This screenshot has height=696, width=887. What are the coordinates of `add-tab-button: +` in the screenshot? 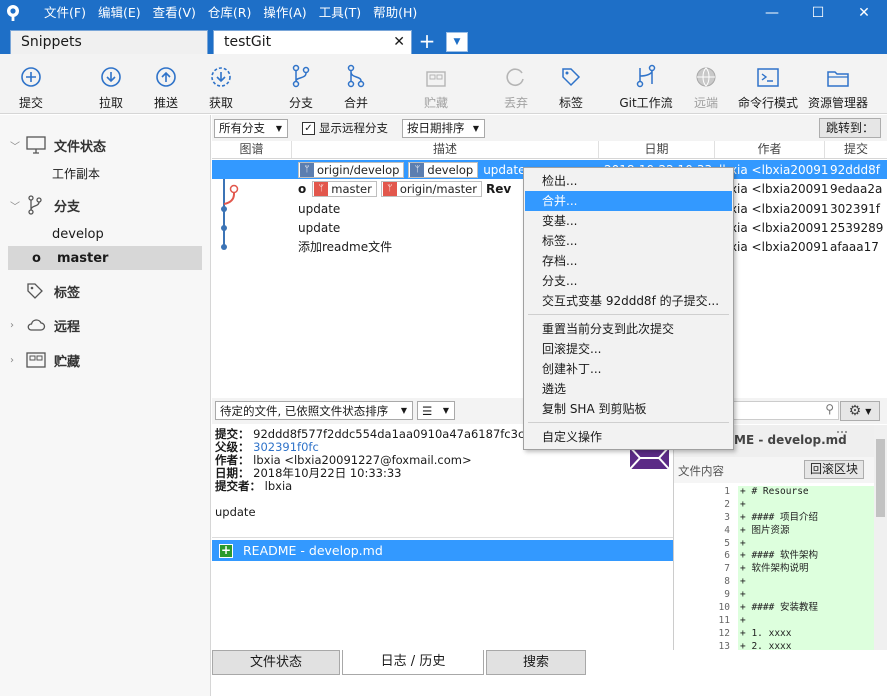 It's located at (427, 41).